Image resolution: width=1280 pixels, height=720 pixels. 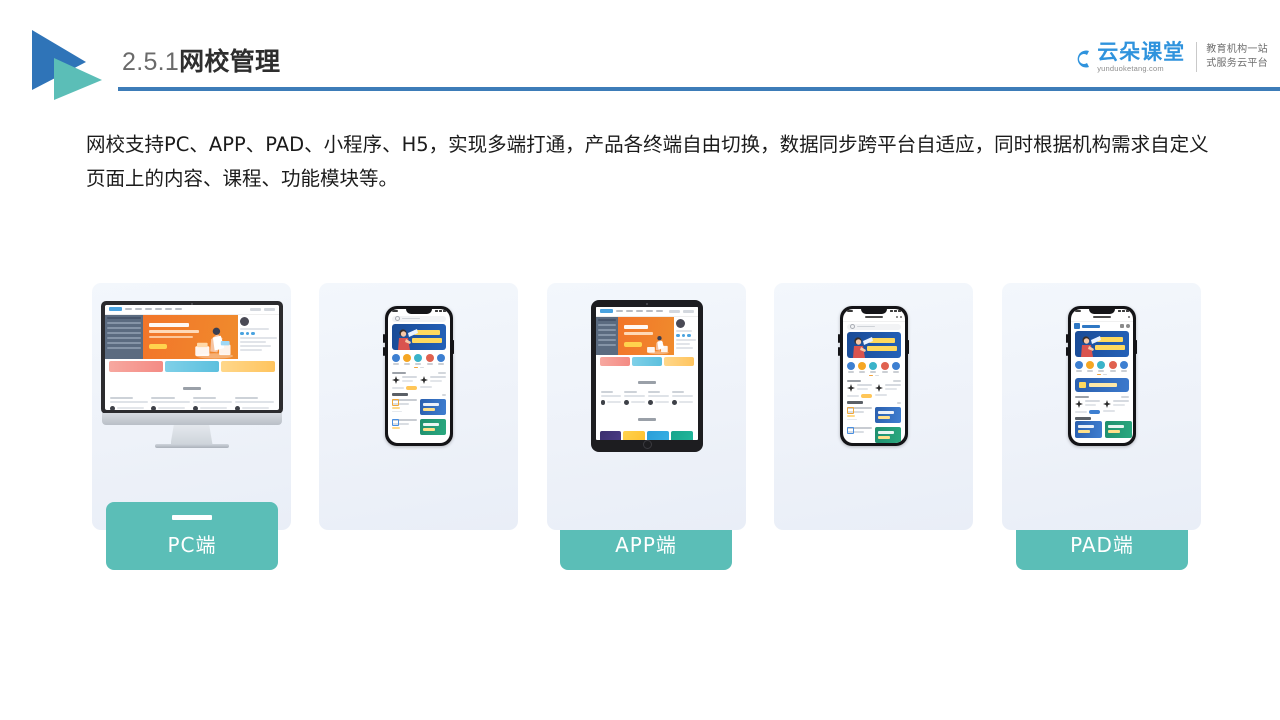 I want to click on promo-row, so click(x=647, y=361).